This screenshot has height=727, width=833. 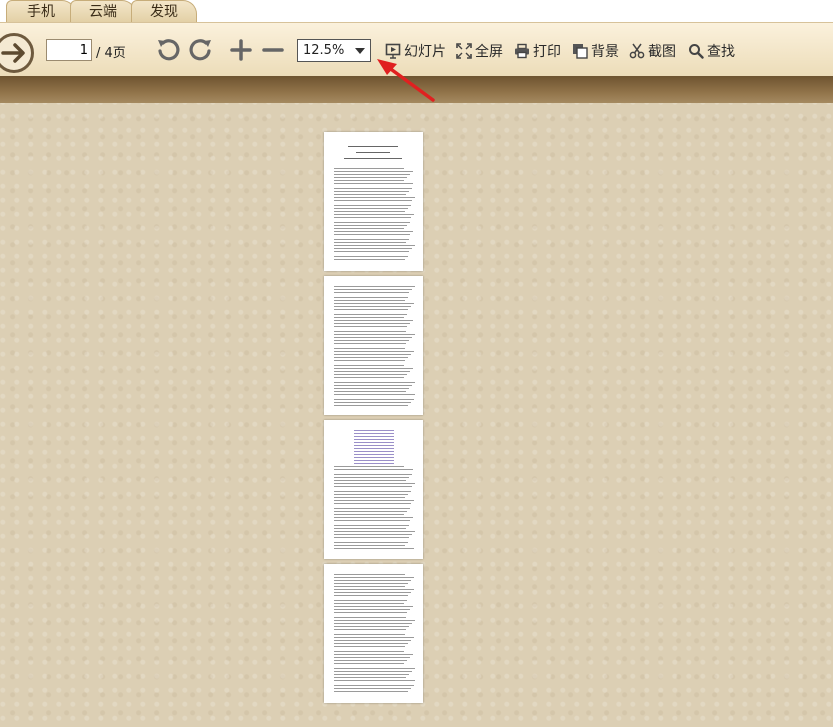 I want to click on rotate-left-button, so click(x=168, y=50).